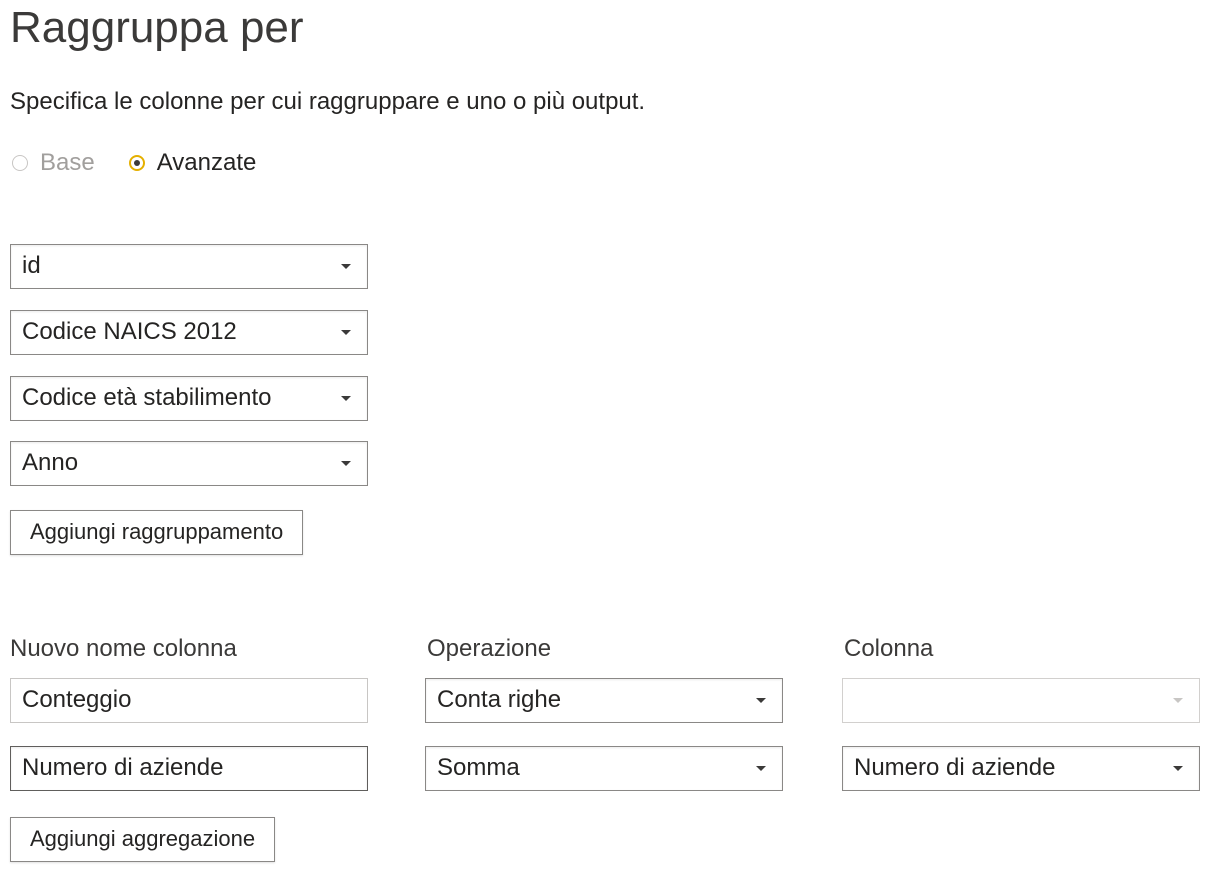 The width and height of the screenshot is (1216, 876). I want to click on group-by-select-1-value: id, so click(31, 265).